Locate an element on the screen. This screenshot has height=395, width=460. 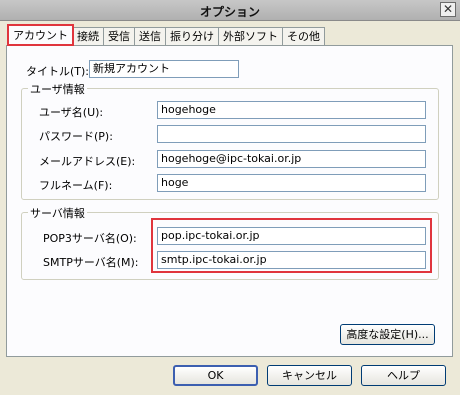
server-info-group-label: サーバ情報 is located at coordinates (57, 213).